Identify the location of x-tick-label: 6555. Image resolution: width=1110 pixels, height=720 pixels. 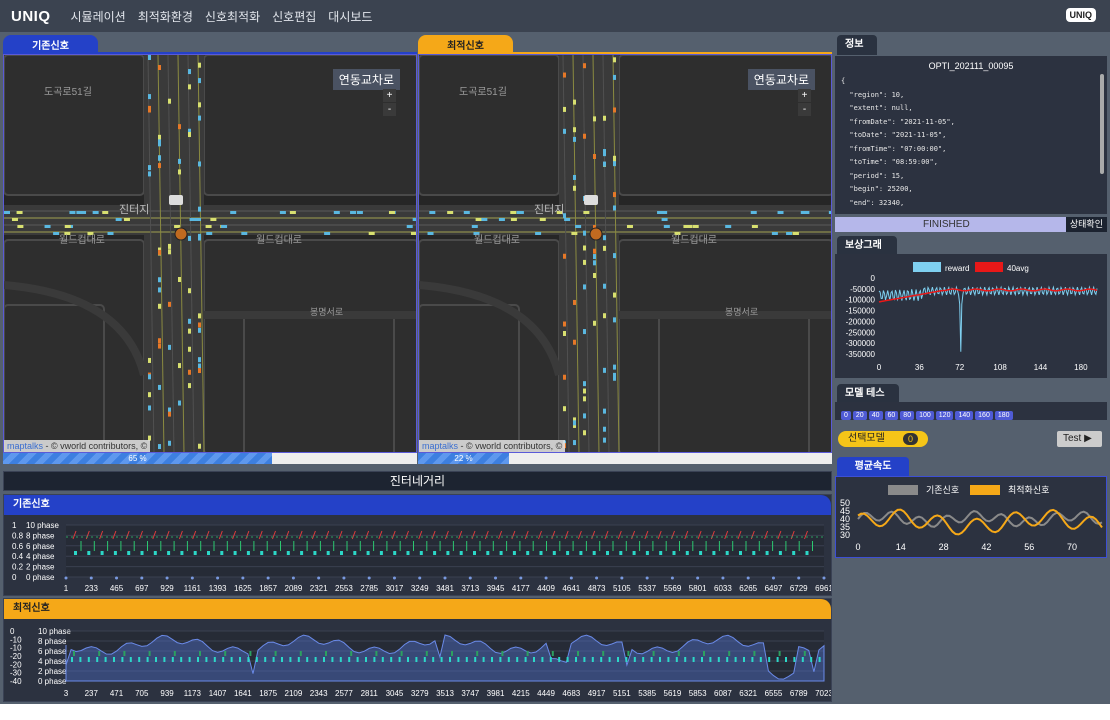
(774, 693).